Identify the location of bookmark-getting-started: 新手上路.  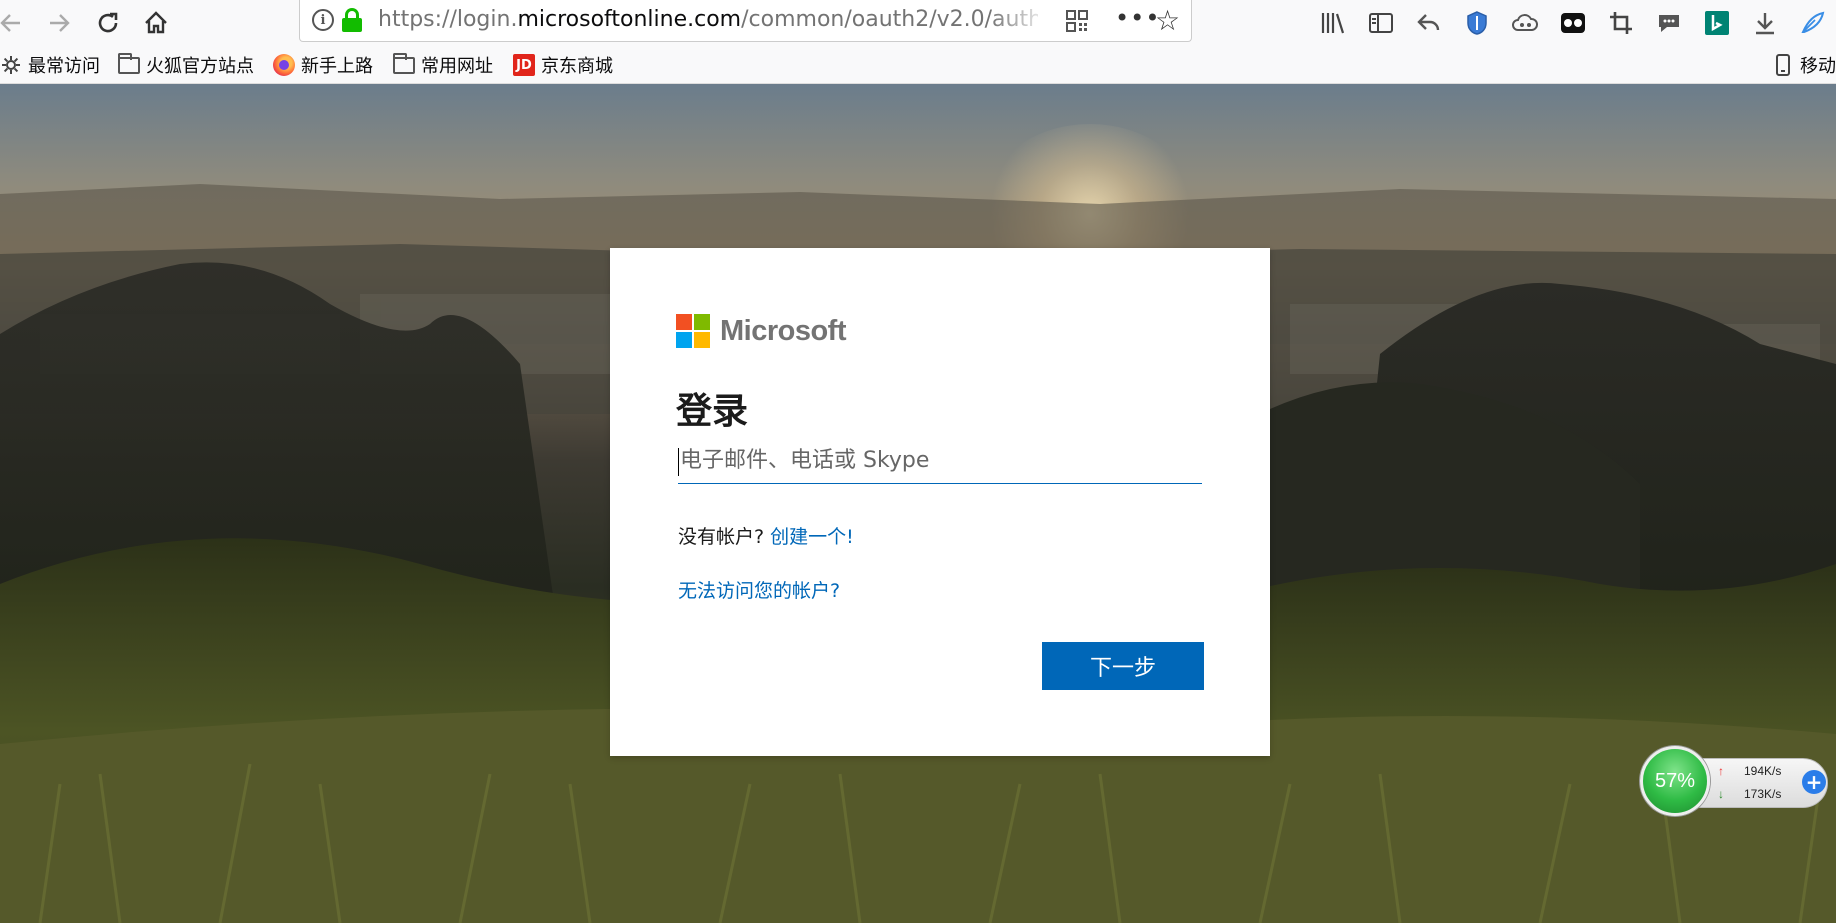
(323, 65).